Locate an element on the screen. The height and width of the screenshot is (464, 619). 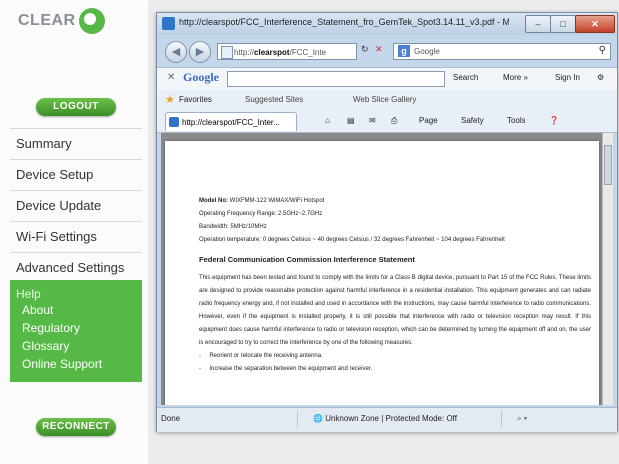
help-link-about: About is located at coordinates (76, 310).